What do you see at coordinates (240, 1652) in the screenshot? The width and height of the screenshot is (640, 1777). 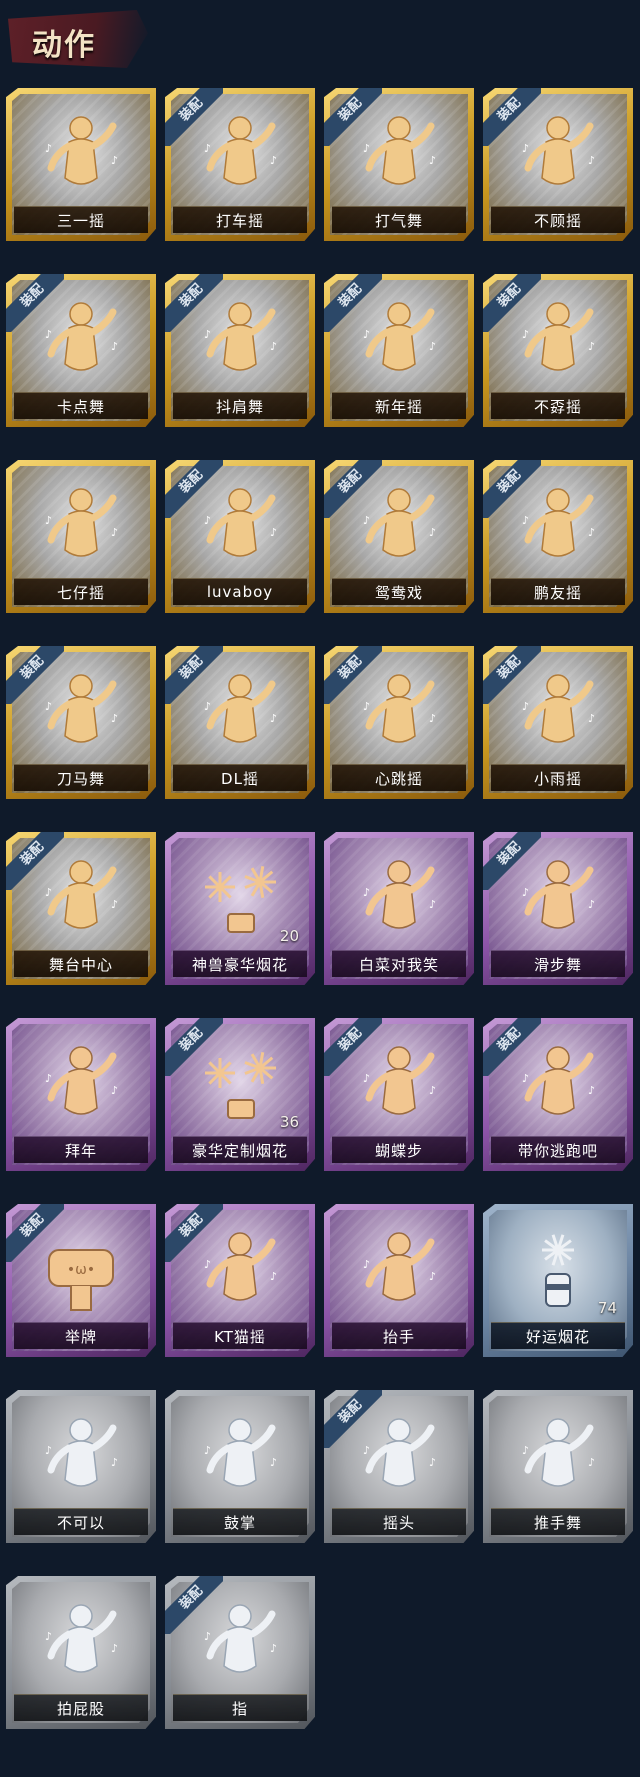 I see `action-card-34: ♪ ♪ 装配 指` at bounding box center [240, 1652].